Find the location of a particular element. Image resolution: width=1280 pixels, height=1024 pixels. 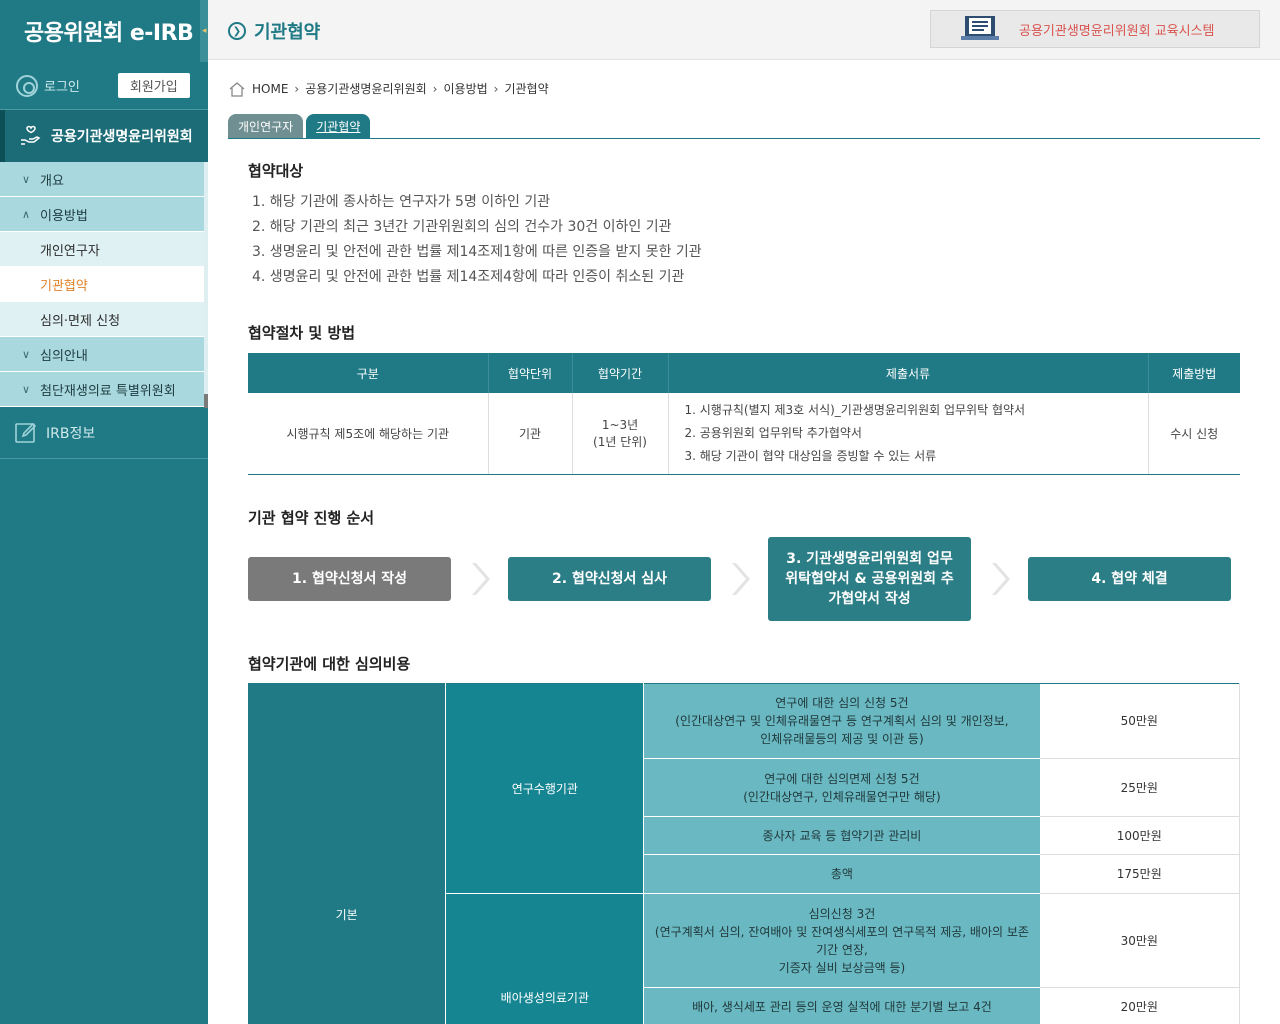

fee-org-research: 연구수행기관 is located at coordinates (545, 788).